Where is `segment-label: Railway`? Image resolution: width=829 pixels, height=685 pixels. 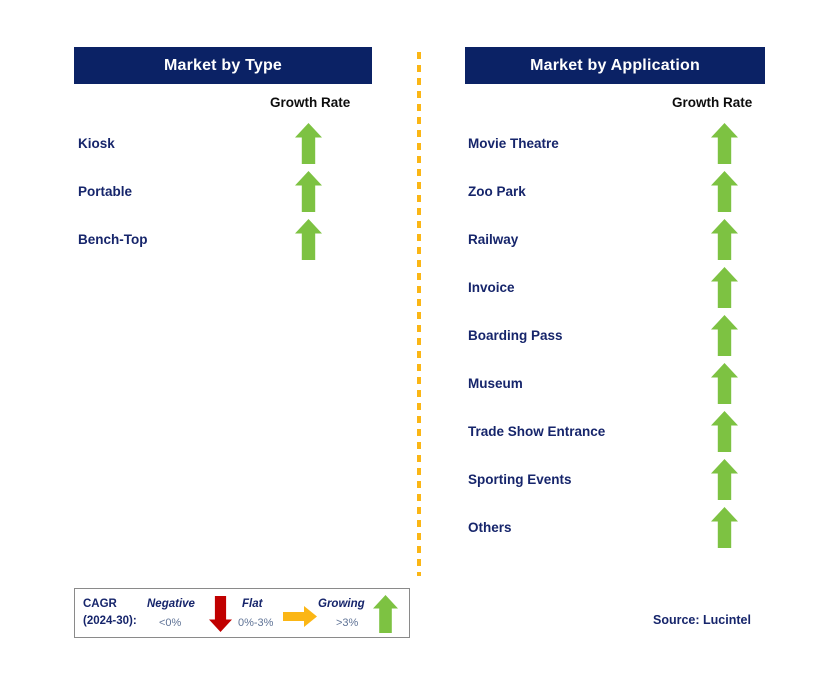 segment-label: Railway is located at coordinates (493, 239).